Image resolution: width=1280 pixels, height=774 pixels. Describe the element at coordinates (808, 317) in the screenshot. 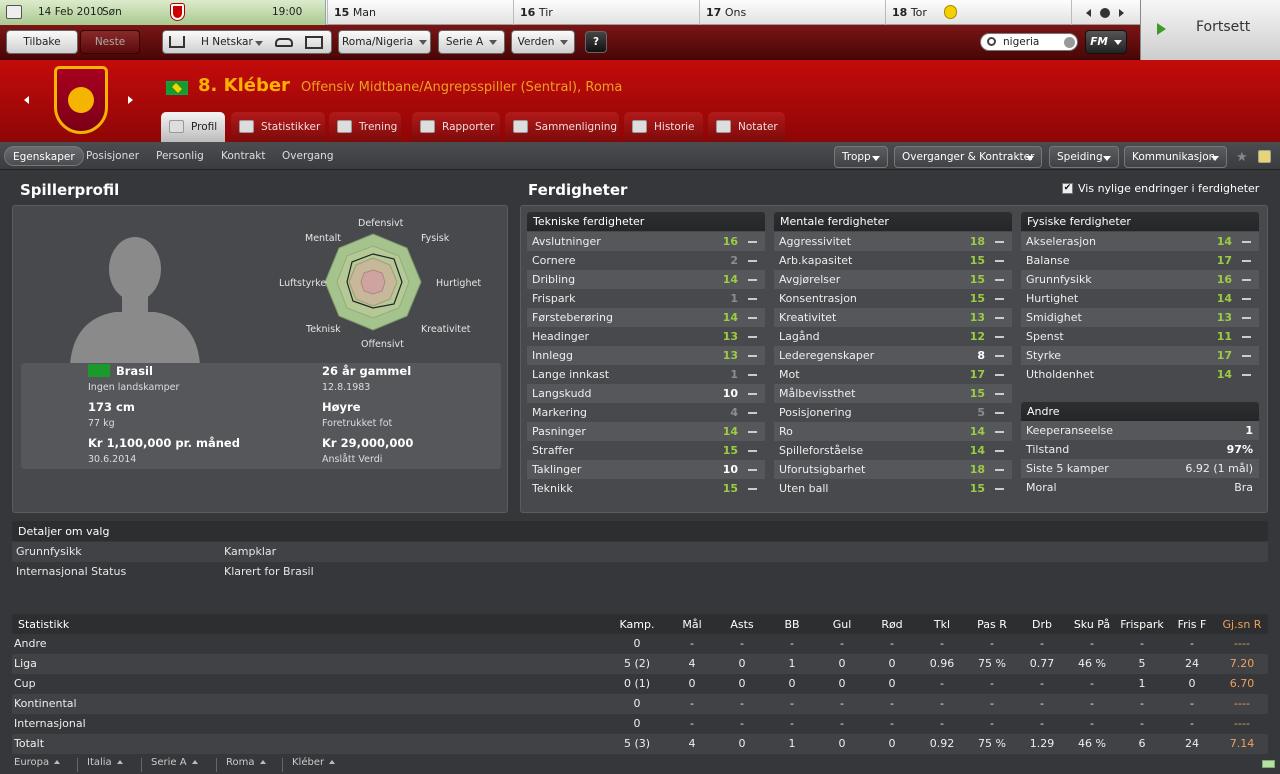

I see `skill-name: Kreativitet` at that location.